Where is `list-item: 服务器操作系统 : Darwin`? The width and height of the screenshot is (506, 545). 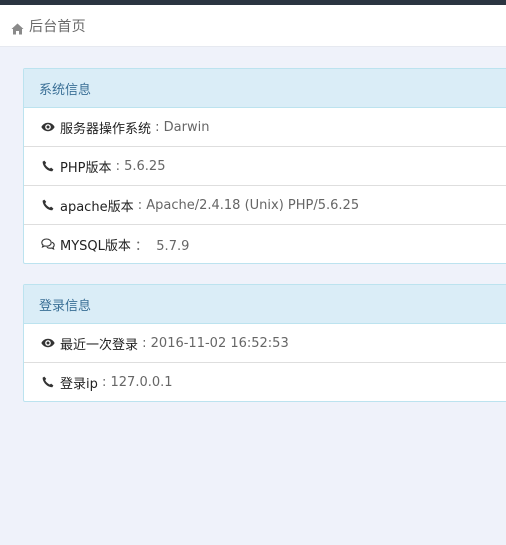 list-item: 服务器操作系统 : Darwin is located at coordinates (265, 127).